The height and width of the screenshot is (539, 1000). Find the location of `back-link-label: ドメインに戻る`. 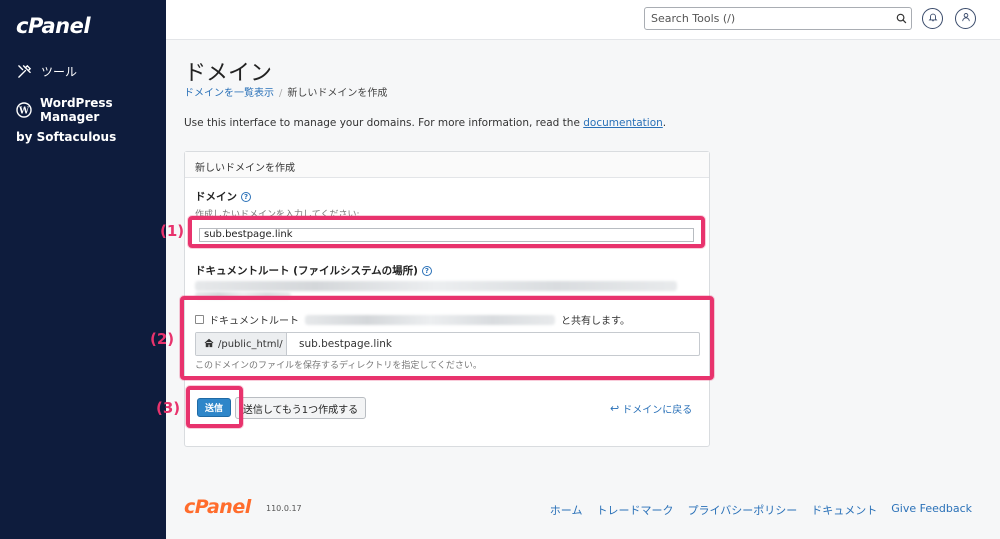

back-link-label: ドメインに戻る is located at coordinates (657, 410).